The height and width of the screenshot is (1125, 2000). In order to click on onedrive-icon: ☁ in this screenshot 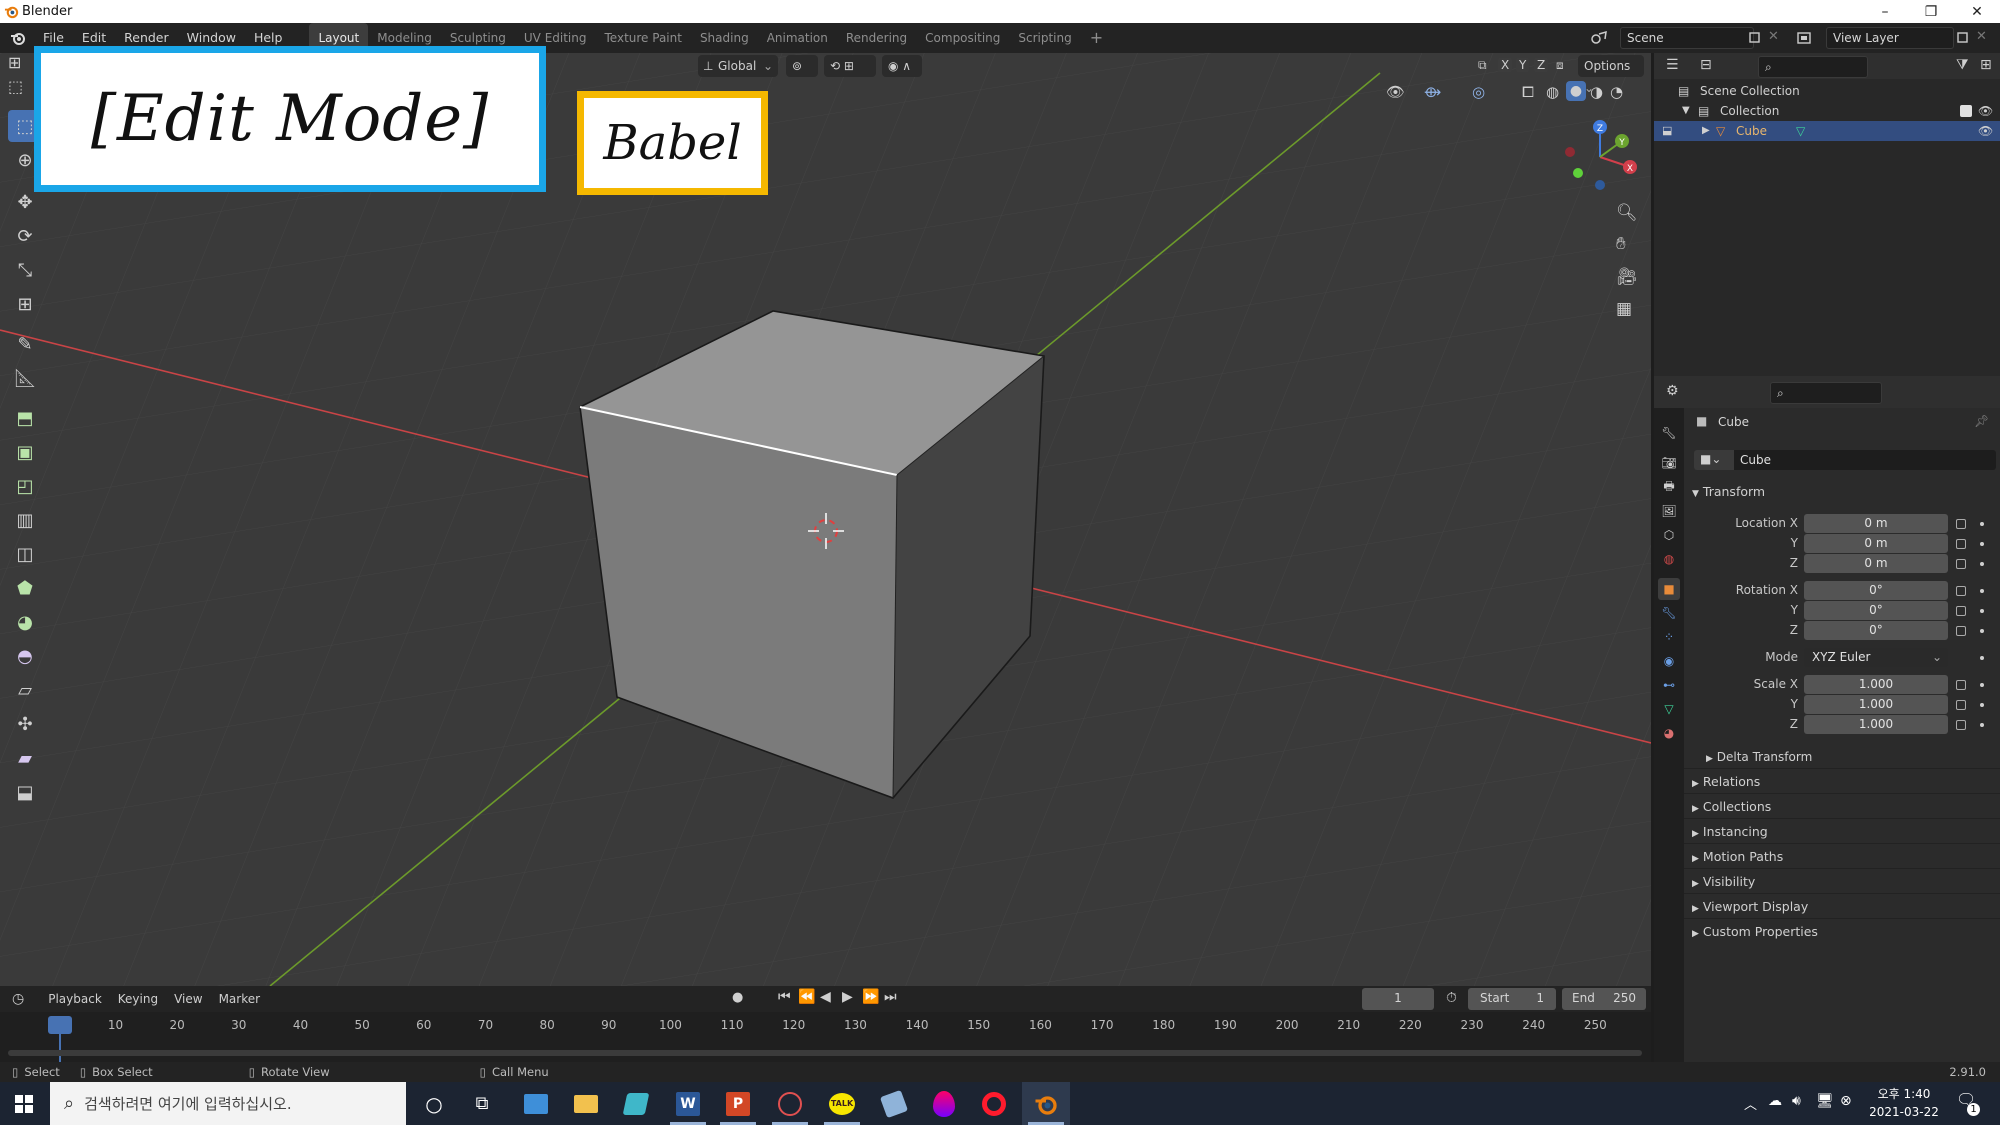, I will do `click(1775, 1101)`.